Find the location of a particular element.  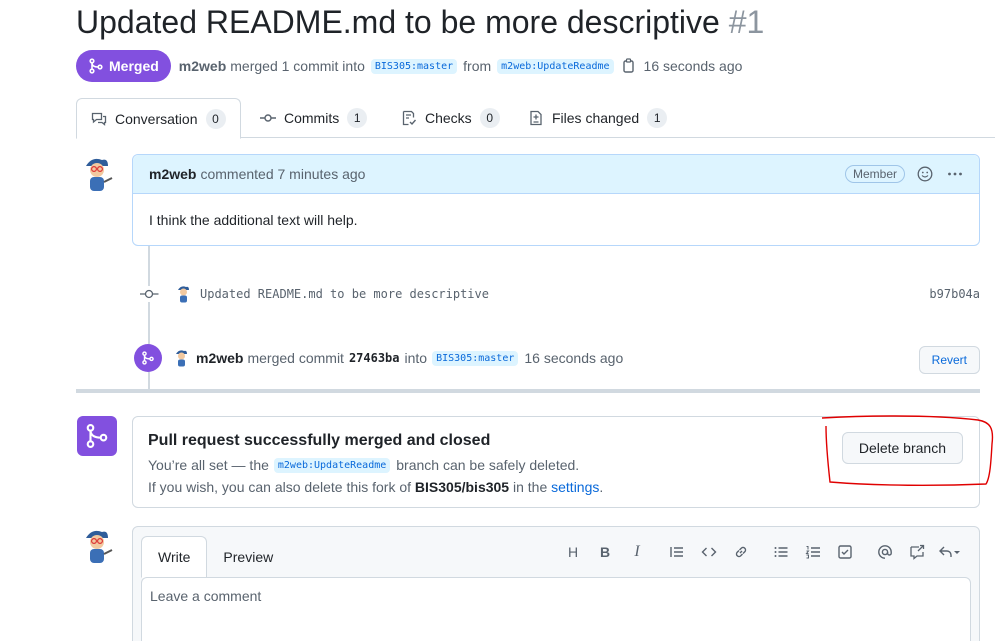

delete-branch-name: m2web:UpdateReadme is located at coordinates (332, 465).